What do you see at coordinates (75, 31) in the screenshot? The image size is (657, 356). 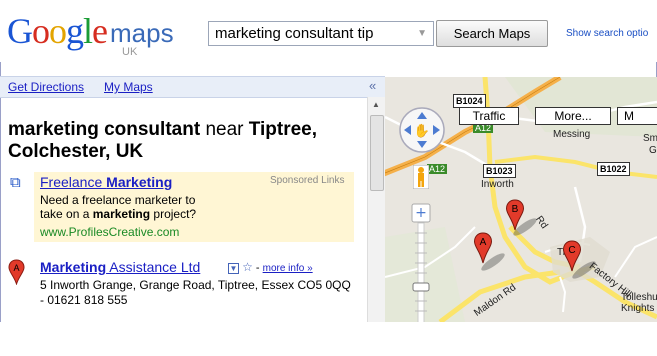 I see `logo-letter: g` at bounding box center [75, 31].